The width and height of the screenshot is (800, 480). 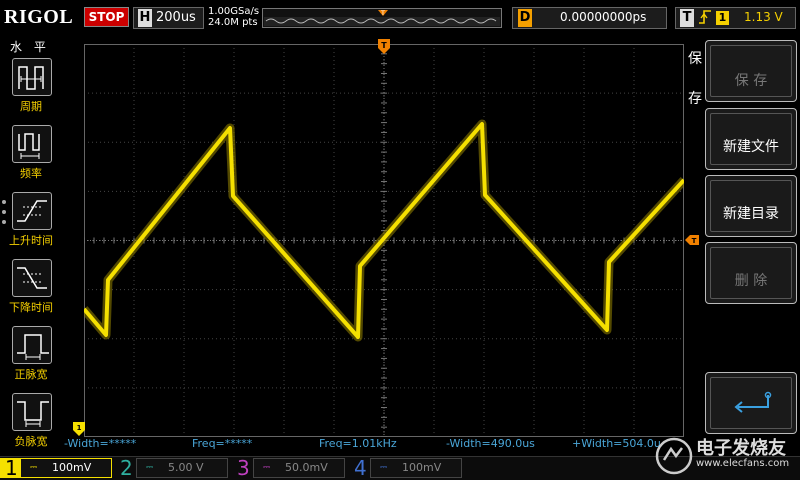 I want to click on delay-label: D, so click(x=525, y=18).